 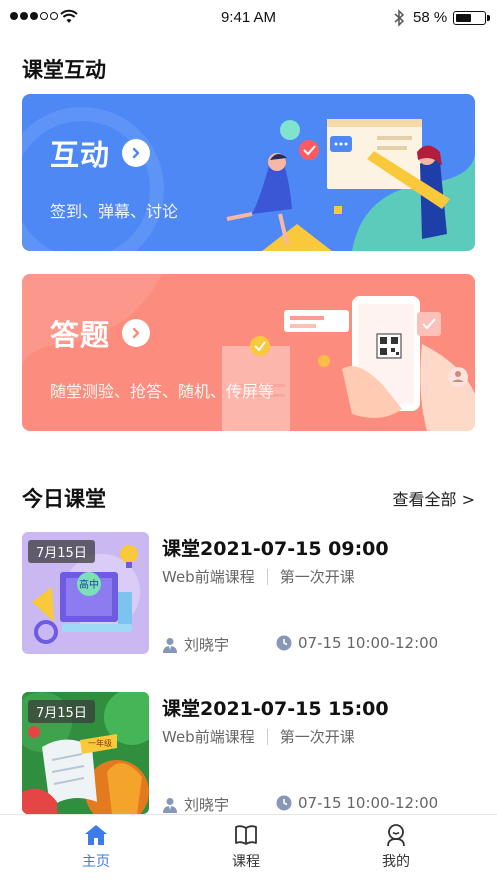 What do you see at coordinates (100, 743) in the screenshot?
I see `thumb-badge-text: 一年级` at bounding box center [100, 743].